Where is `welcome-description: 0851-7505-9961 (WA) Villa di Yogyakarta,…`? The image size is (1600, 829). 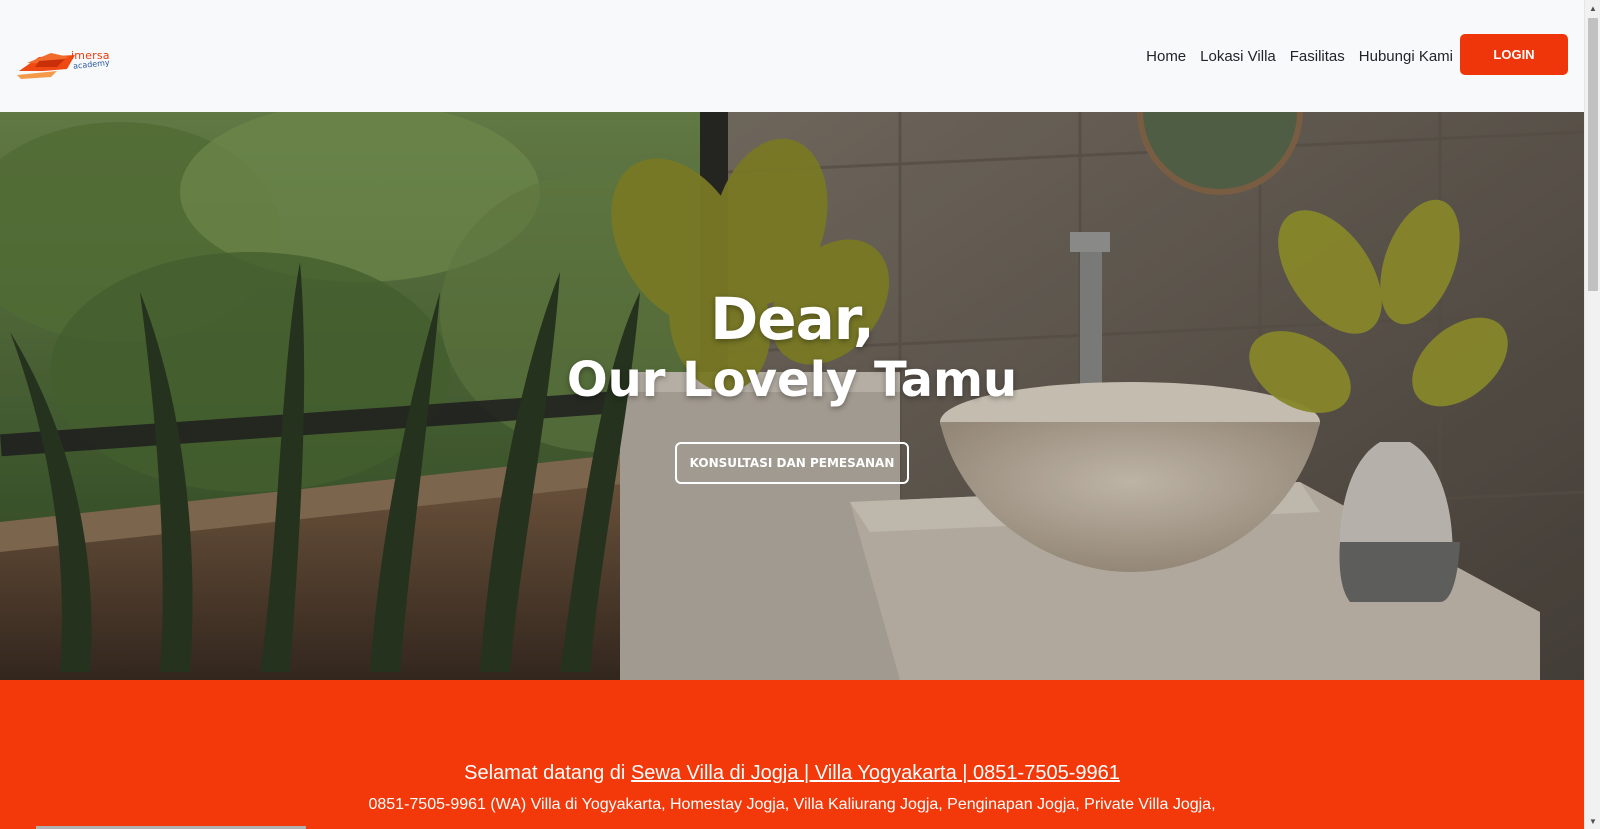
welcome-description: 0851-7505-9961 (WA) Villa di Yogyakarta,… is located at coordinates (792, 804).